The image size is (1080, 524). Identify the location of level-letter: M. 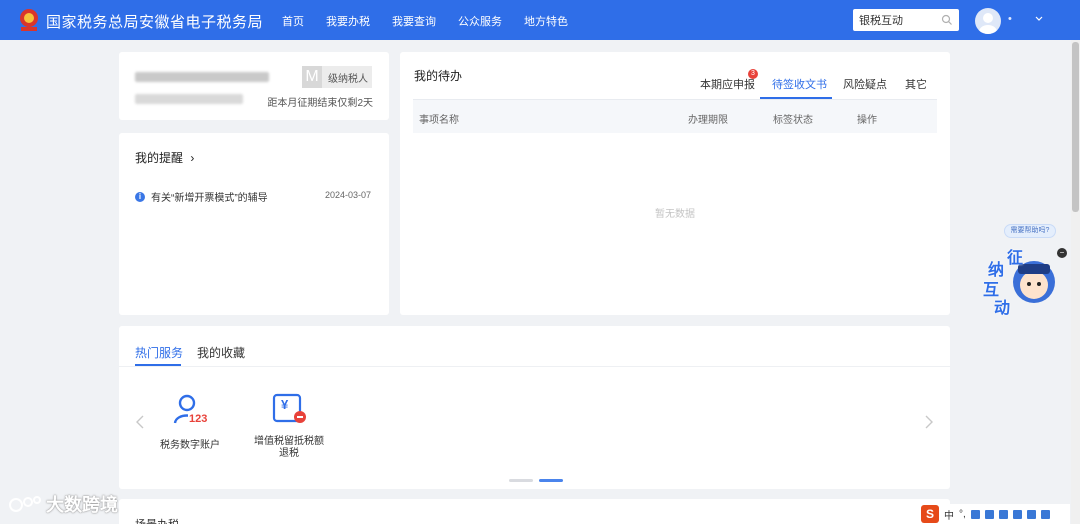
(312, 77).